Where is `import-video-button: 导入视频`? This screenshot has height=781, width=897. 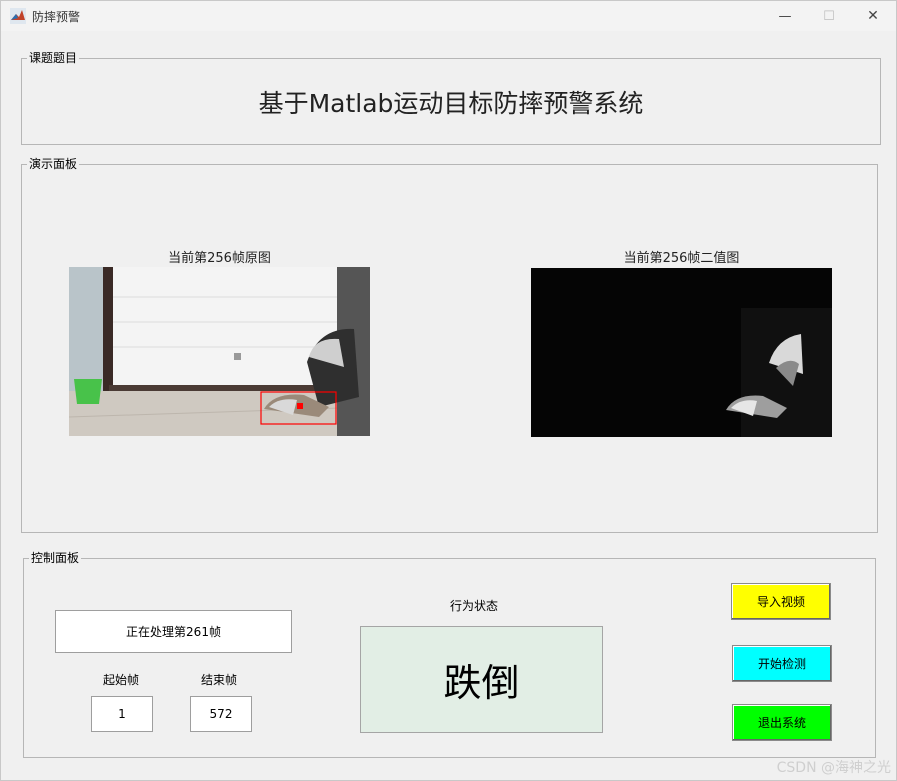 import-video-button: 导入视频 is located at coordinates (781, 601).